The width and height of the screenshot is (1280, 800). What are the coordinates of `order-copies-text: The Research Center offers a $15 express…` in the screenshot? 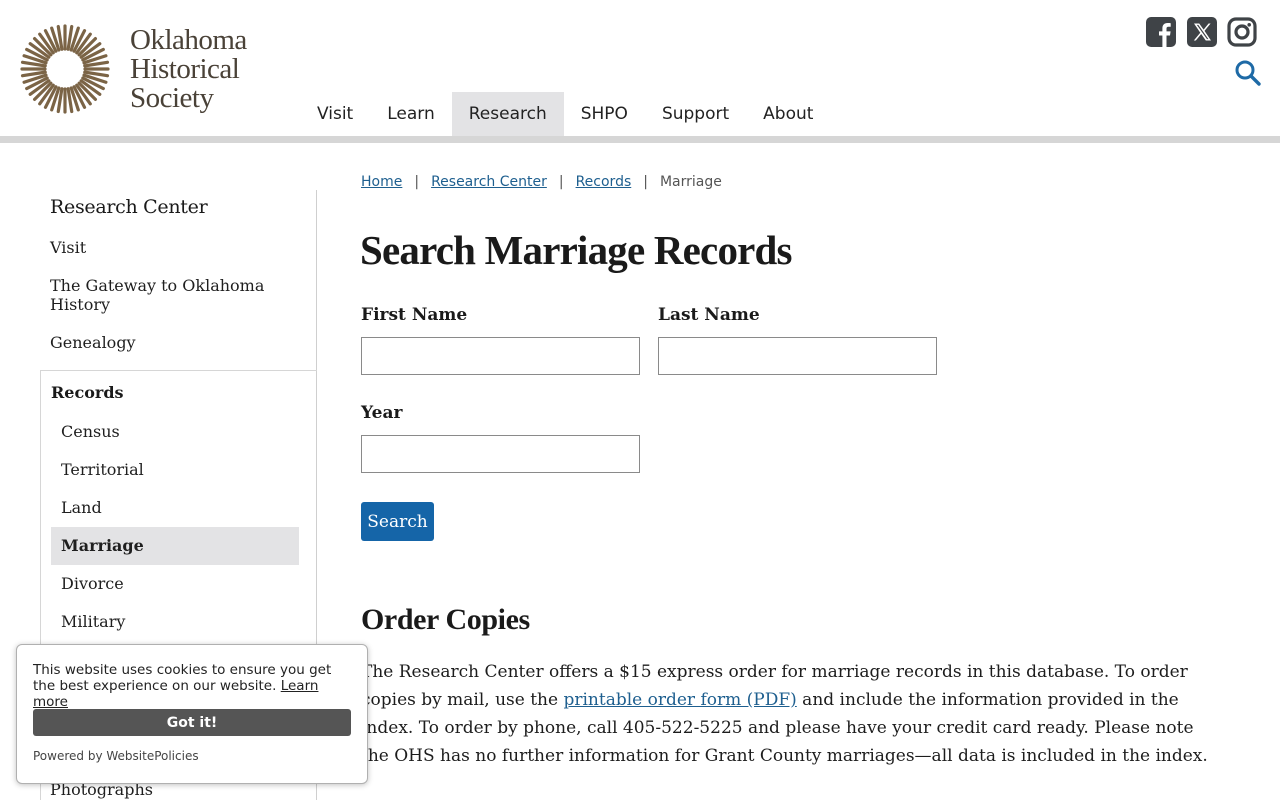 It's located at (791, 714).